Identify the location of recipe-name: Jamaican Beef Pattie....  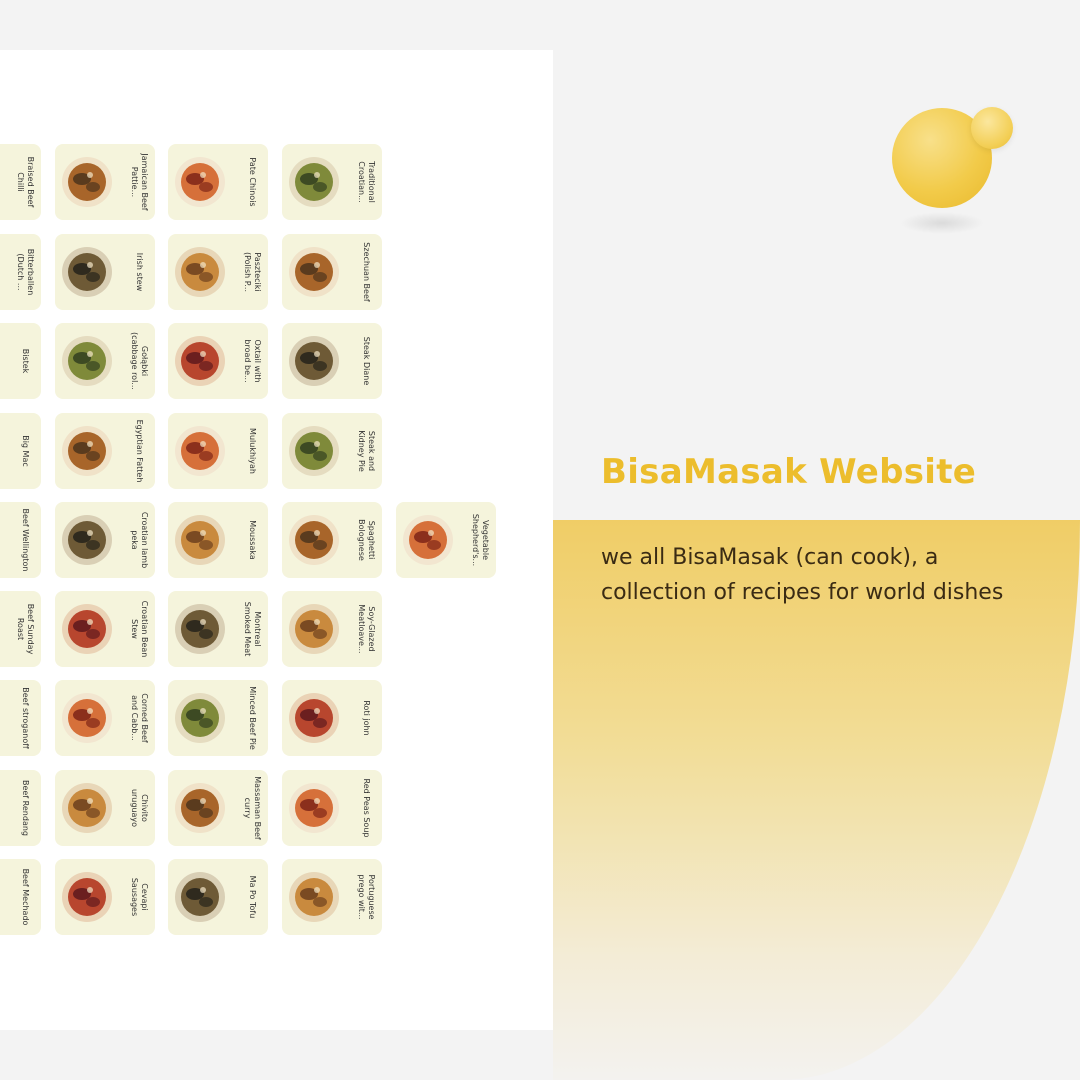
(139, 182).